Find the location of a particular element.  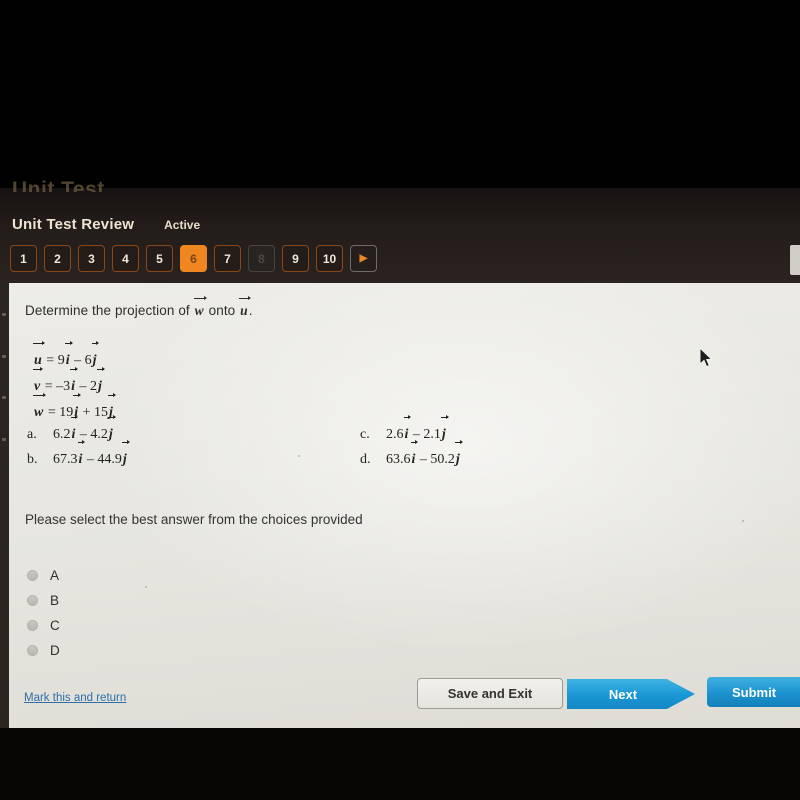

radio-button-D is located at coordinates (32, 650).